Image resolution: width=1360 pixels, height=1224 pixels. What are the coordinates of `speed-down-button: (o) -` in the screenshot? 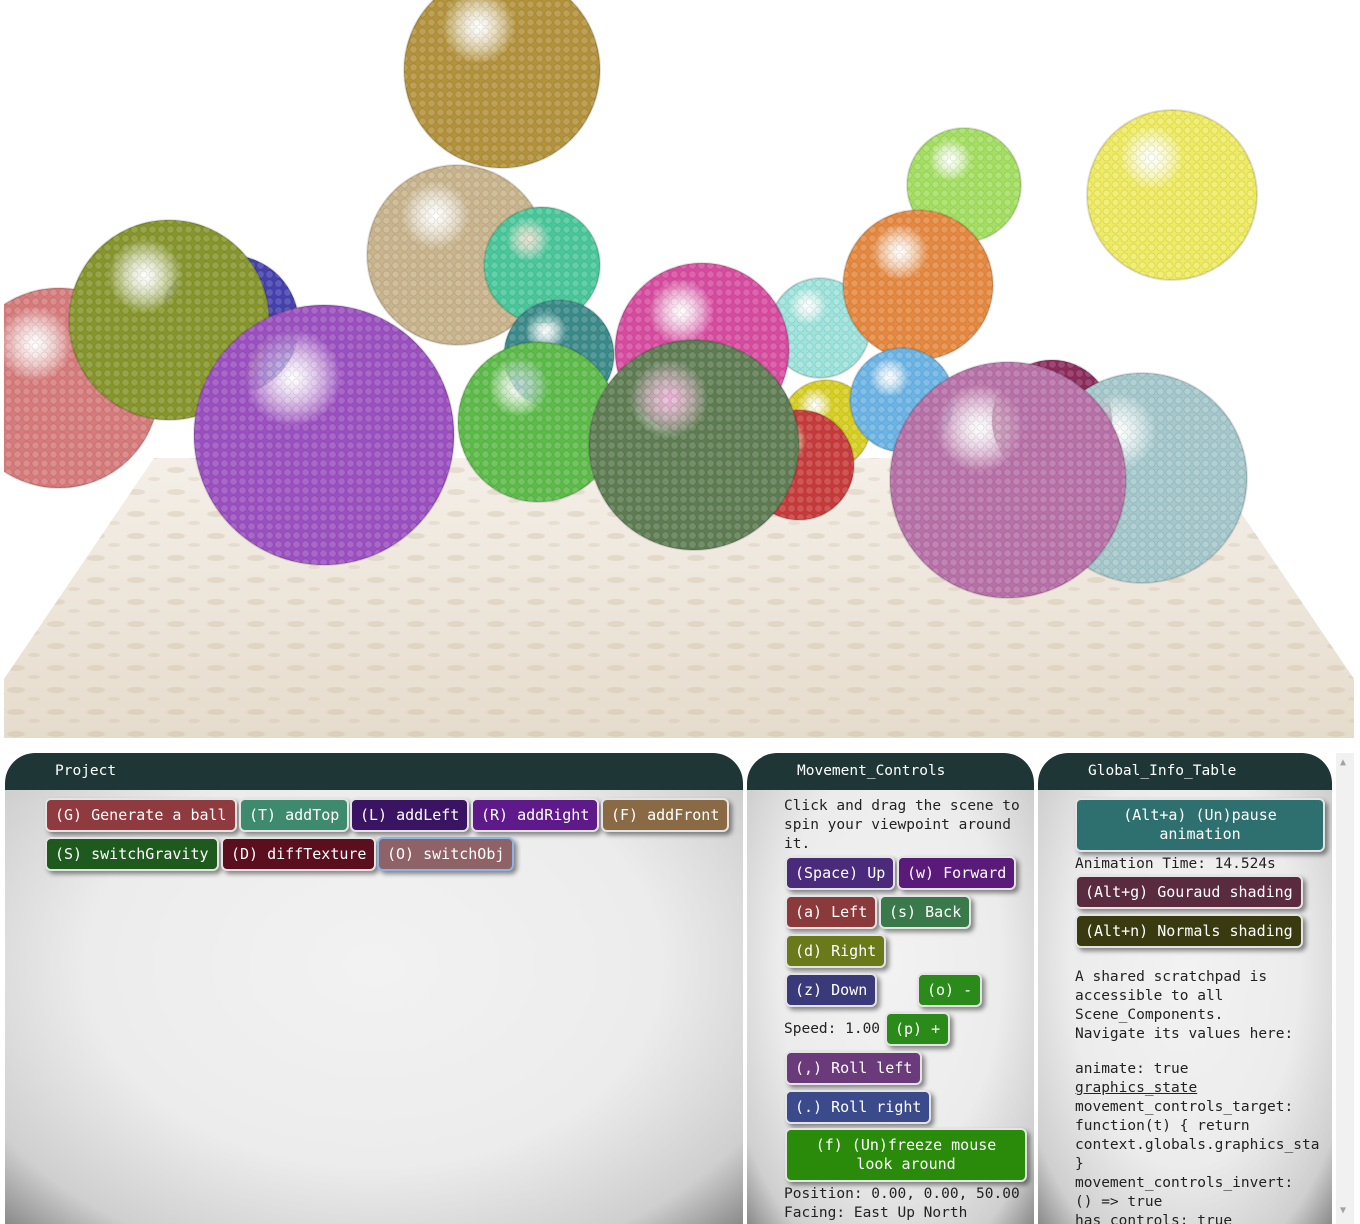 It's located at (950, 990).